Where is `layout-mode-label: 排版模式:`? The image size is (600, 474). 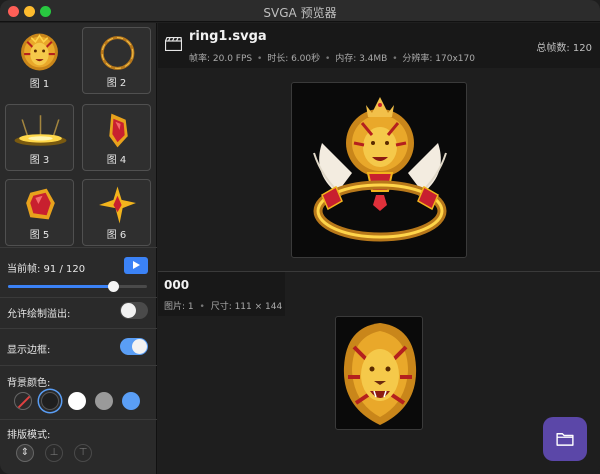 layout-mode-label: 排版模式: is located at coordinates (29, 435).